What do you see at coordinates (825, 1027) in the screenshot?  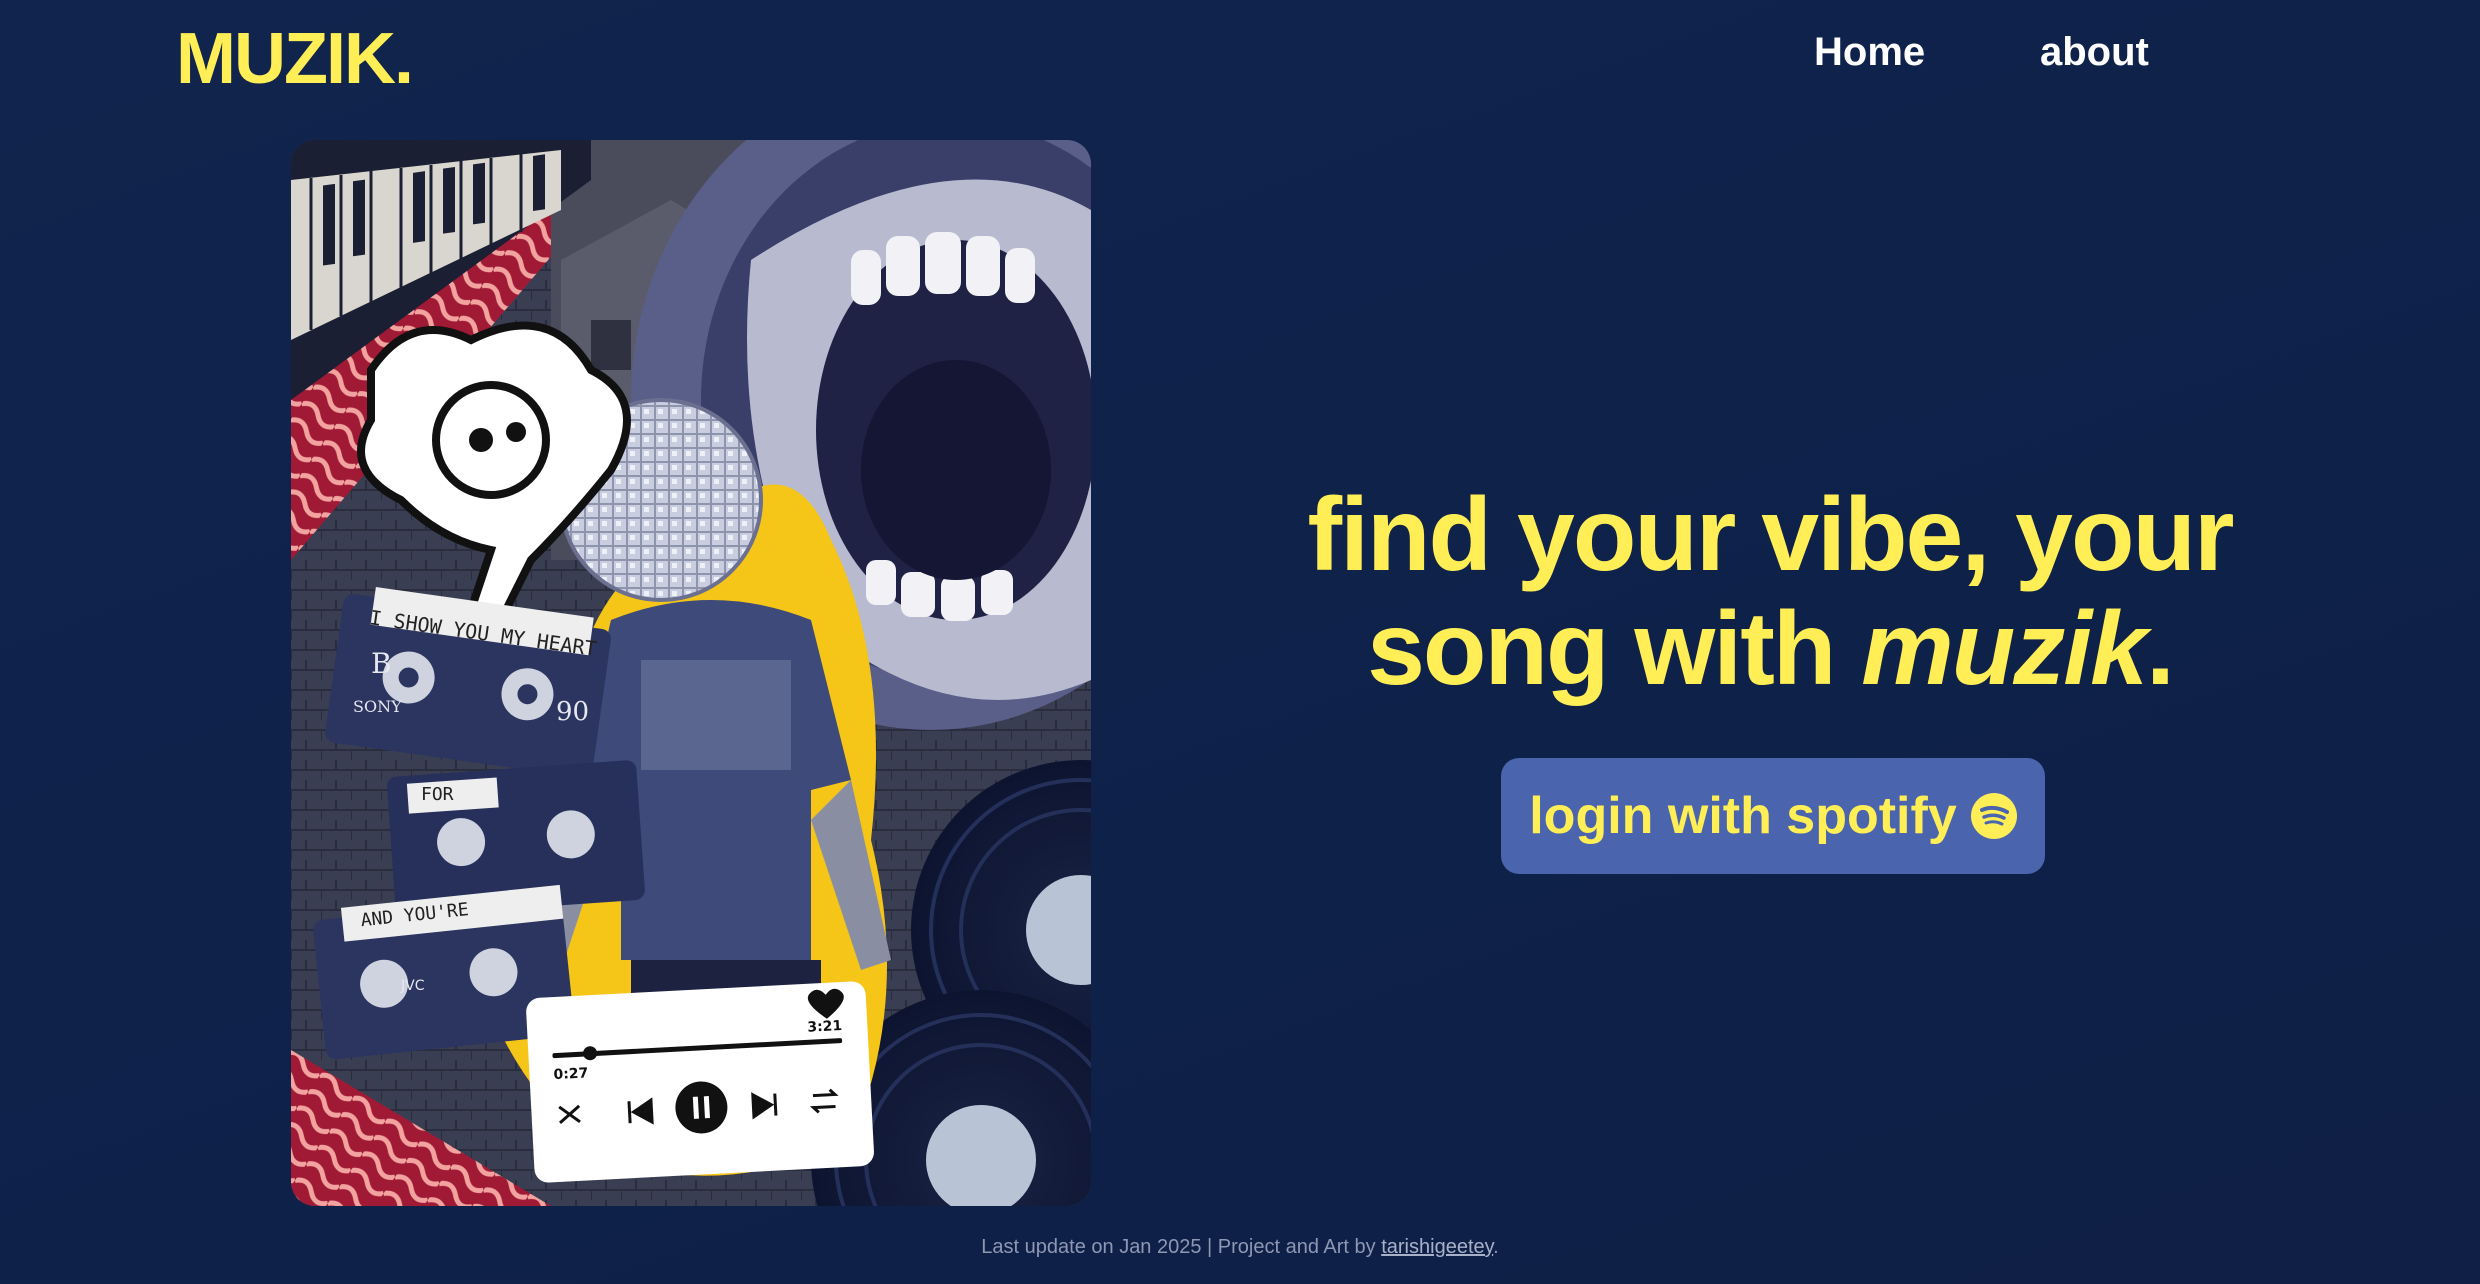 I see `duration-time: 3:21` at bounding box center [825, 1027].